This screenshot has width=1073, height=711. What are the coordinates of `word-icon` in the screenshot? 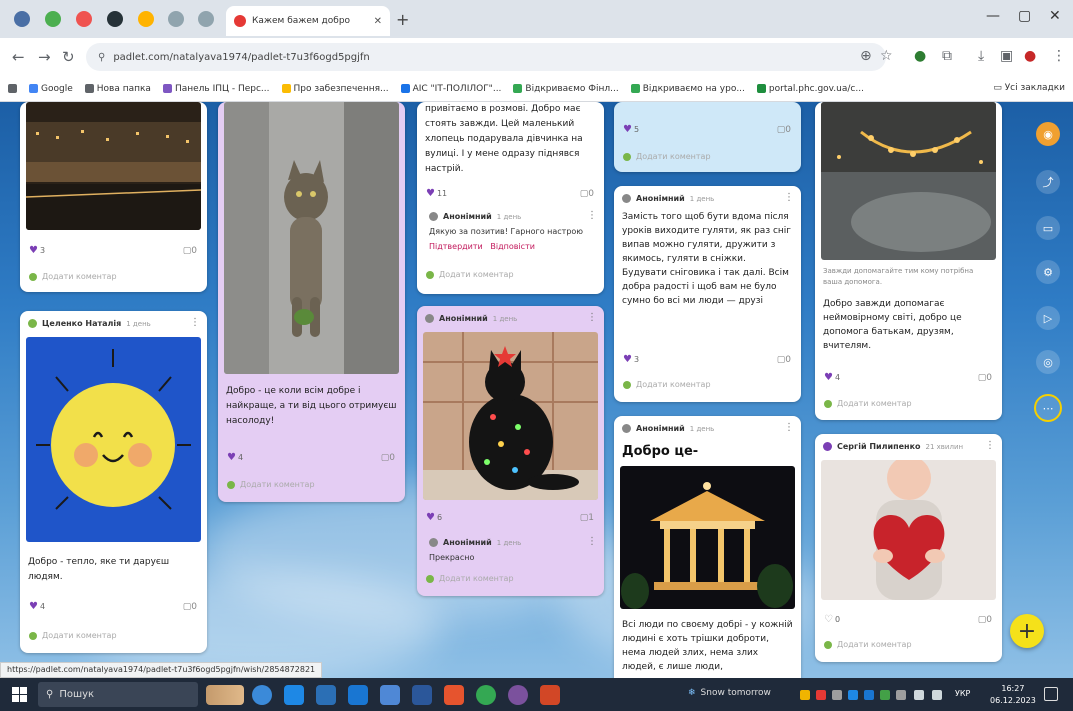 It's located at (422, 695).